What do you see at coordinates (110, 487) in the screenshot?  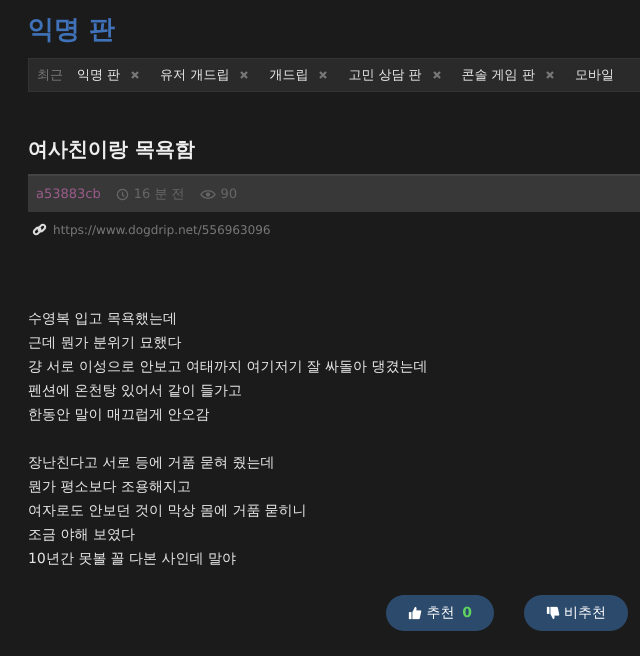 I see `body-text: 뭔가 평소보다 조용해지고` at bounding box center [110, 487].